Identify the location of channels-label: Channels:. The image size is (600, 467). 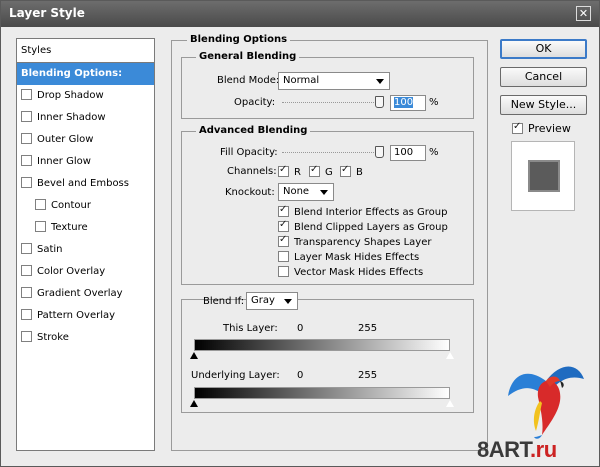
(252, 171).